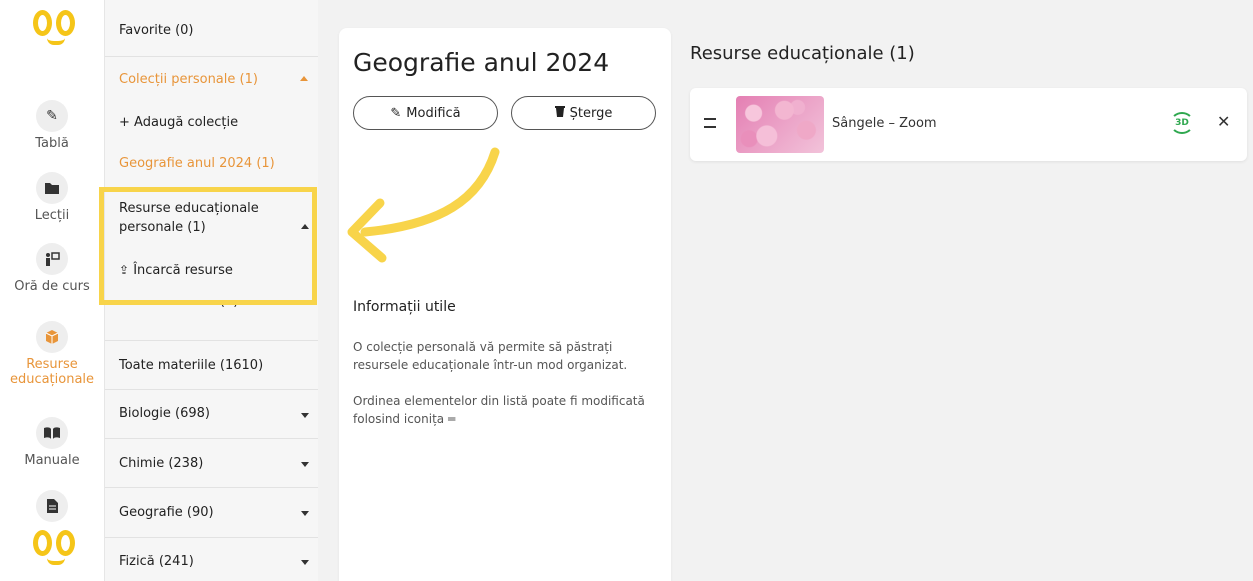  I want to click on file-icon, so click(52, 506).